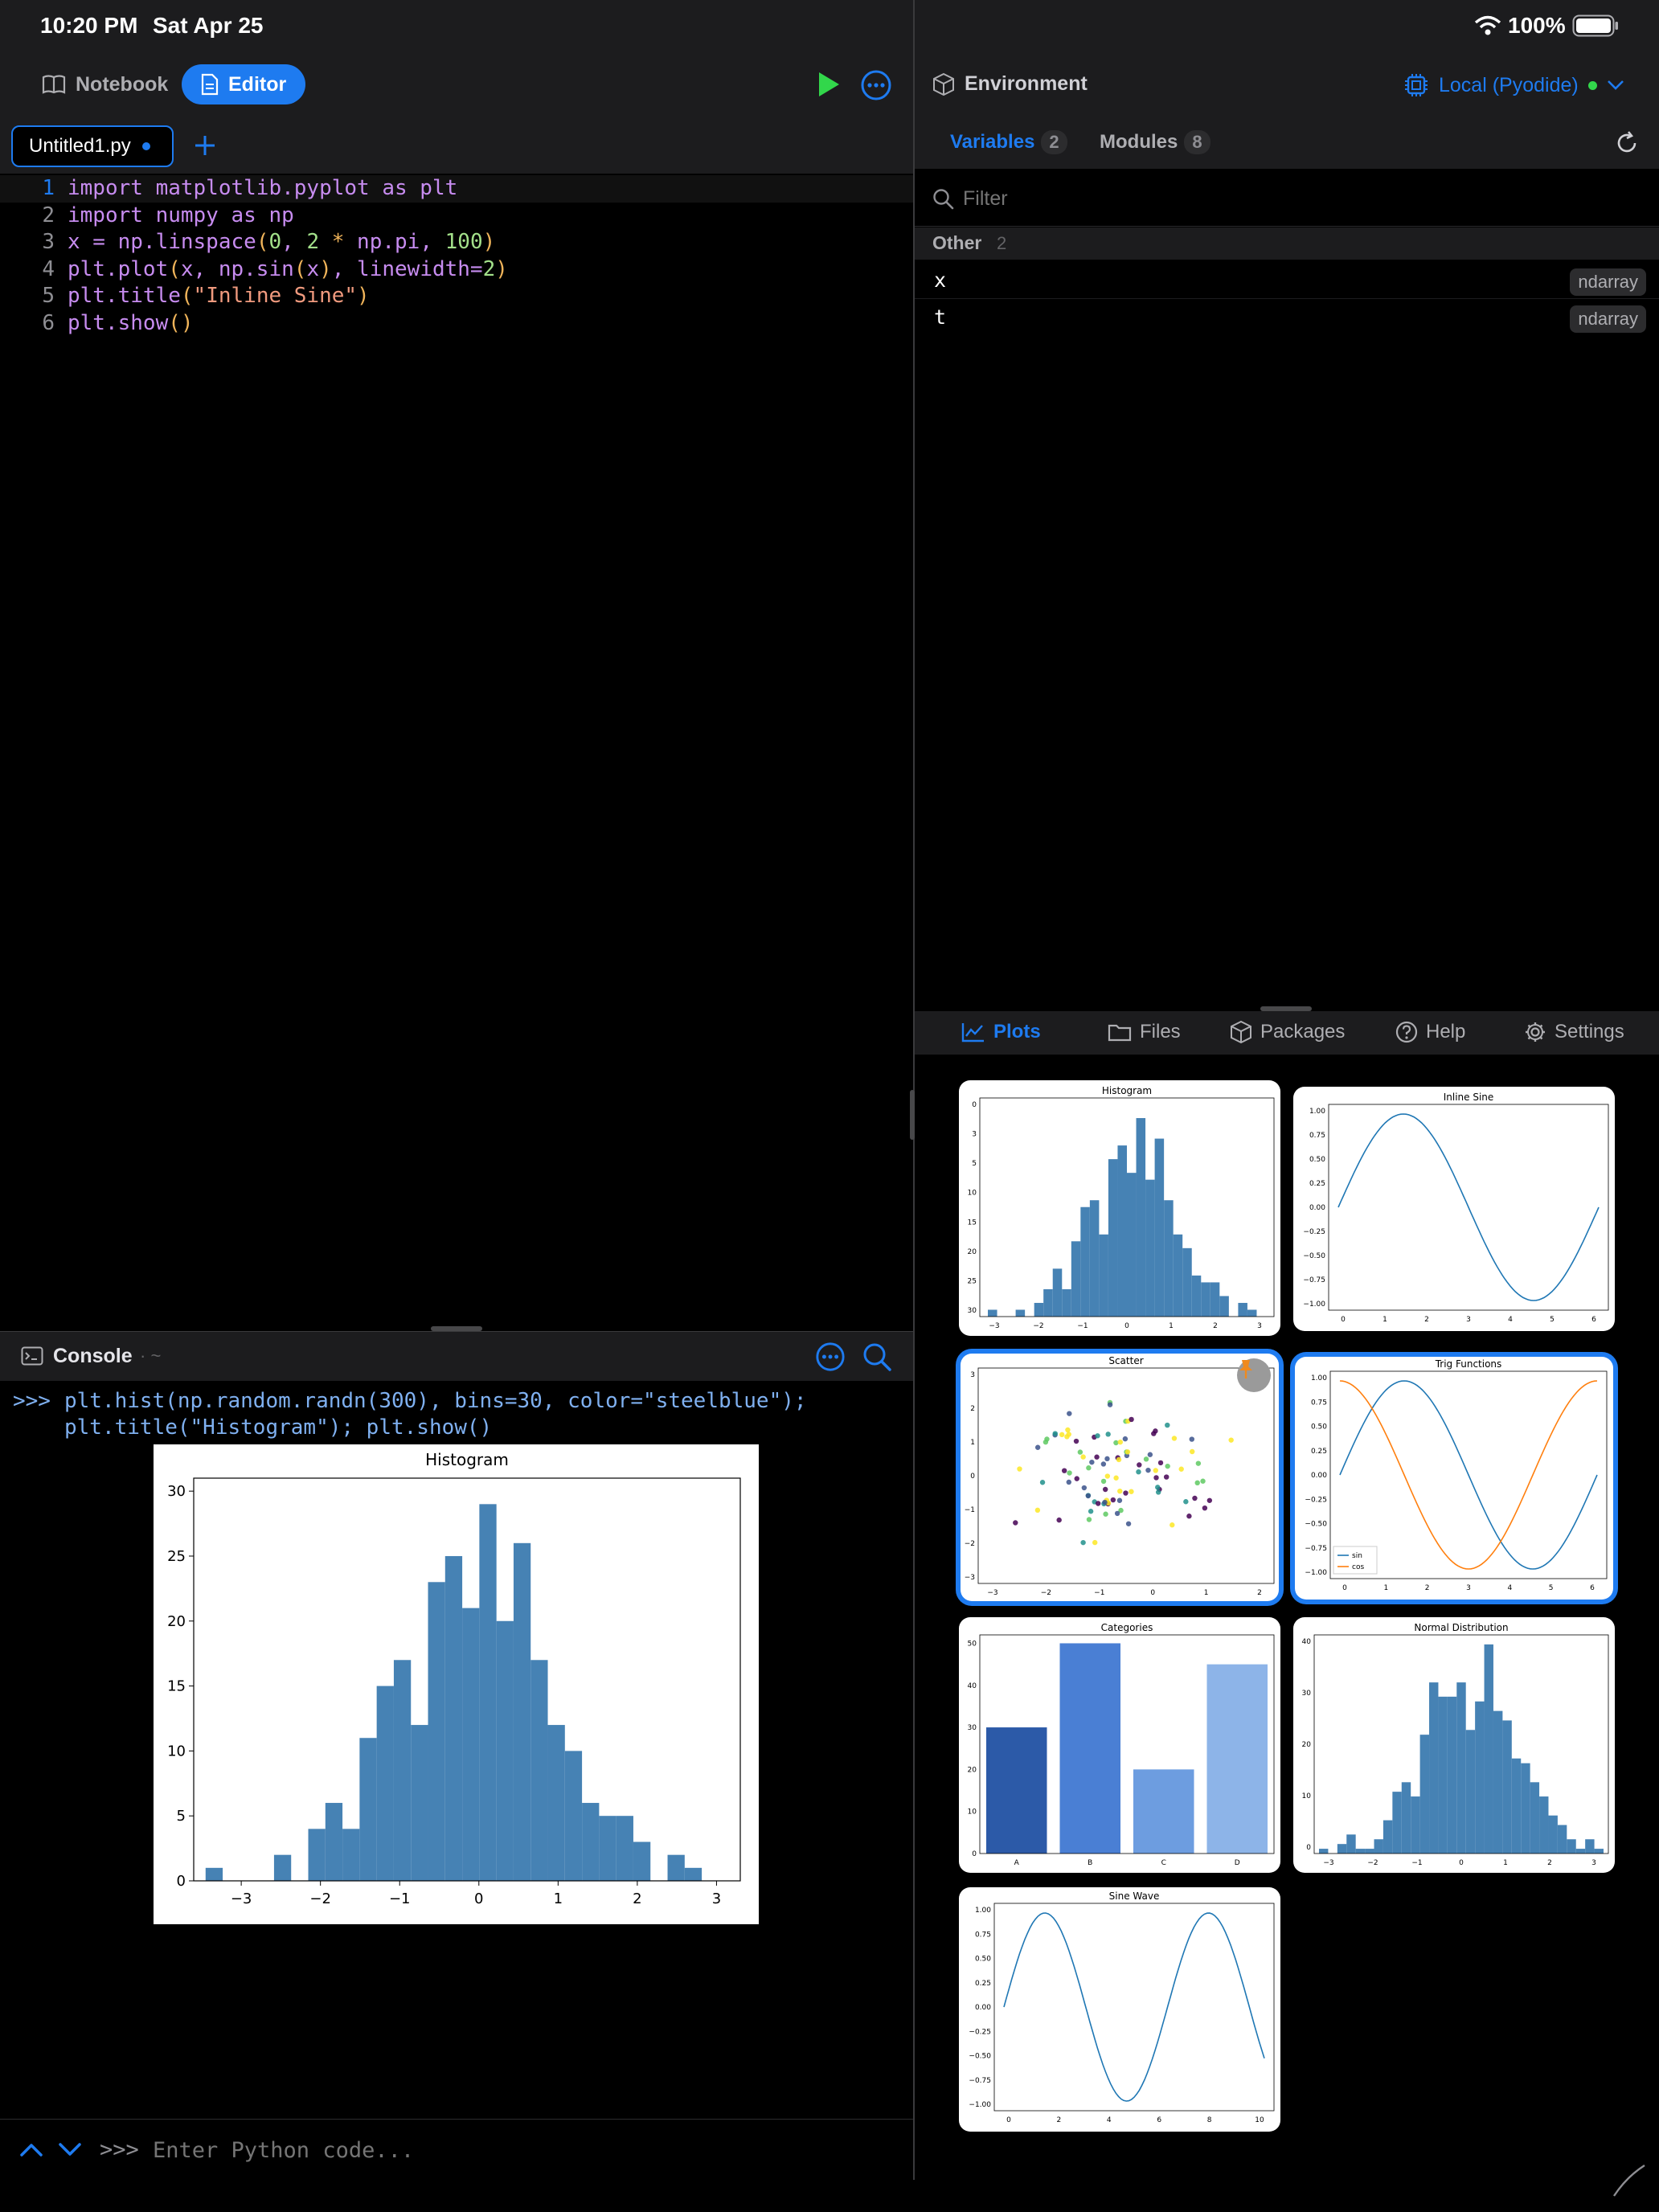 This screenshot has width=1659, height=2212. What do you see at coordinates (48, 296) in the screenshot?
I see `line-number: 5` at bounding box center [48, 296].